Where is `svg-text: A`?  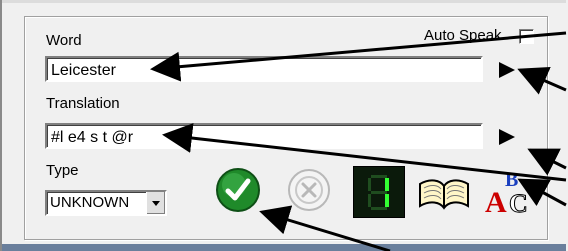 svg-text: A is located at coordinates (496, 201).